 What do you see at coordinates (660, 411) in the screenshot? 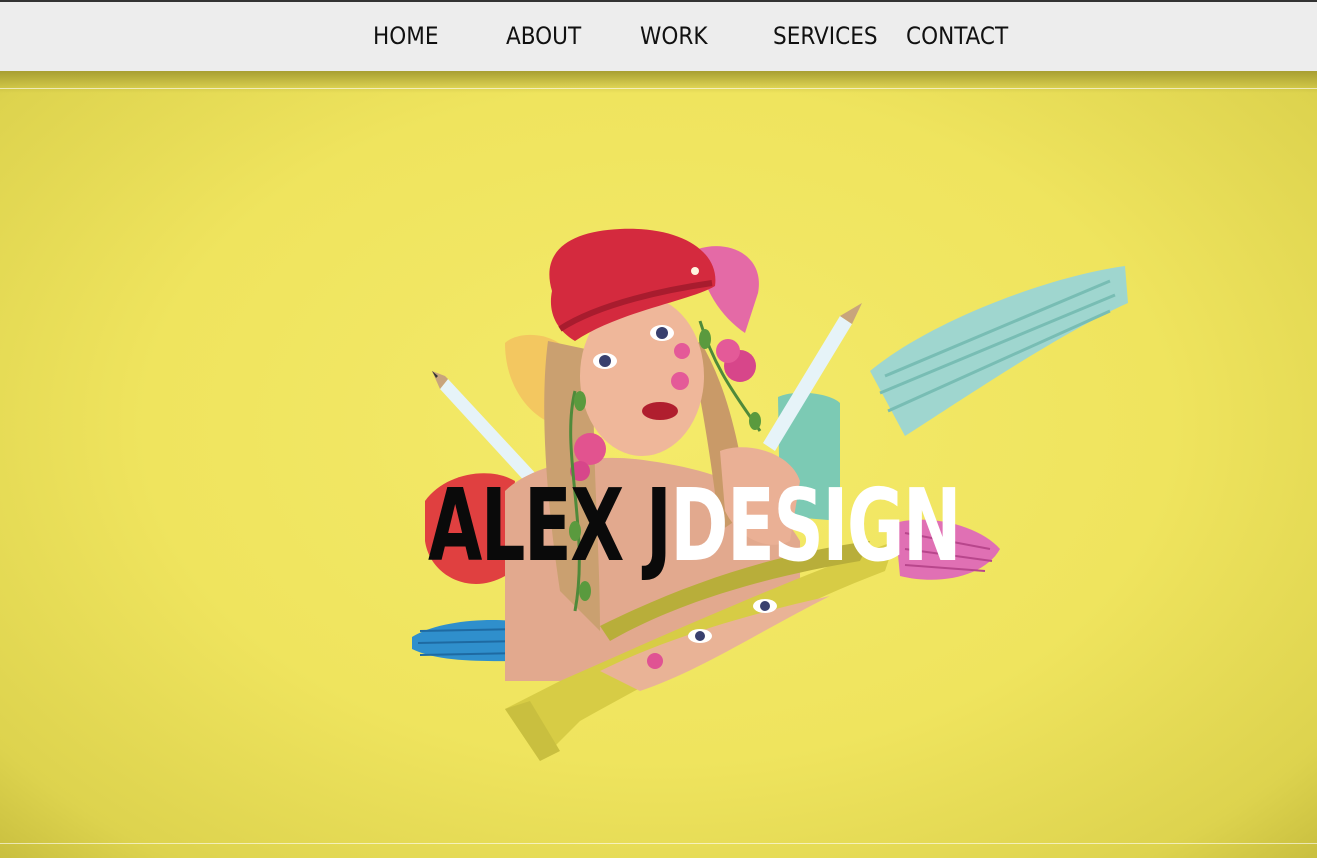
I see `lips` at bounding box center [660, 411].